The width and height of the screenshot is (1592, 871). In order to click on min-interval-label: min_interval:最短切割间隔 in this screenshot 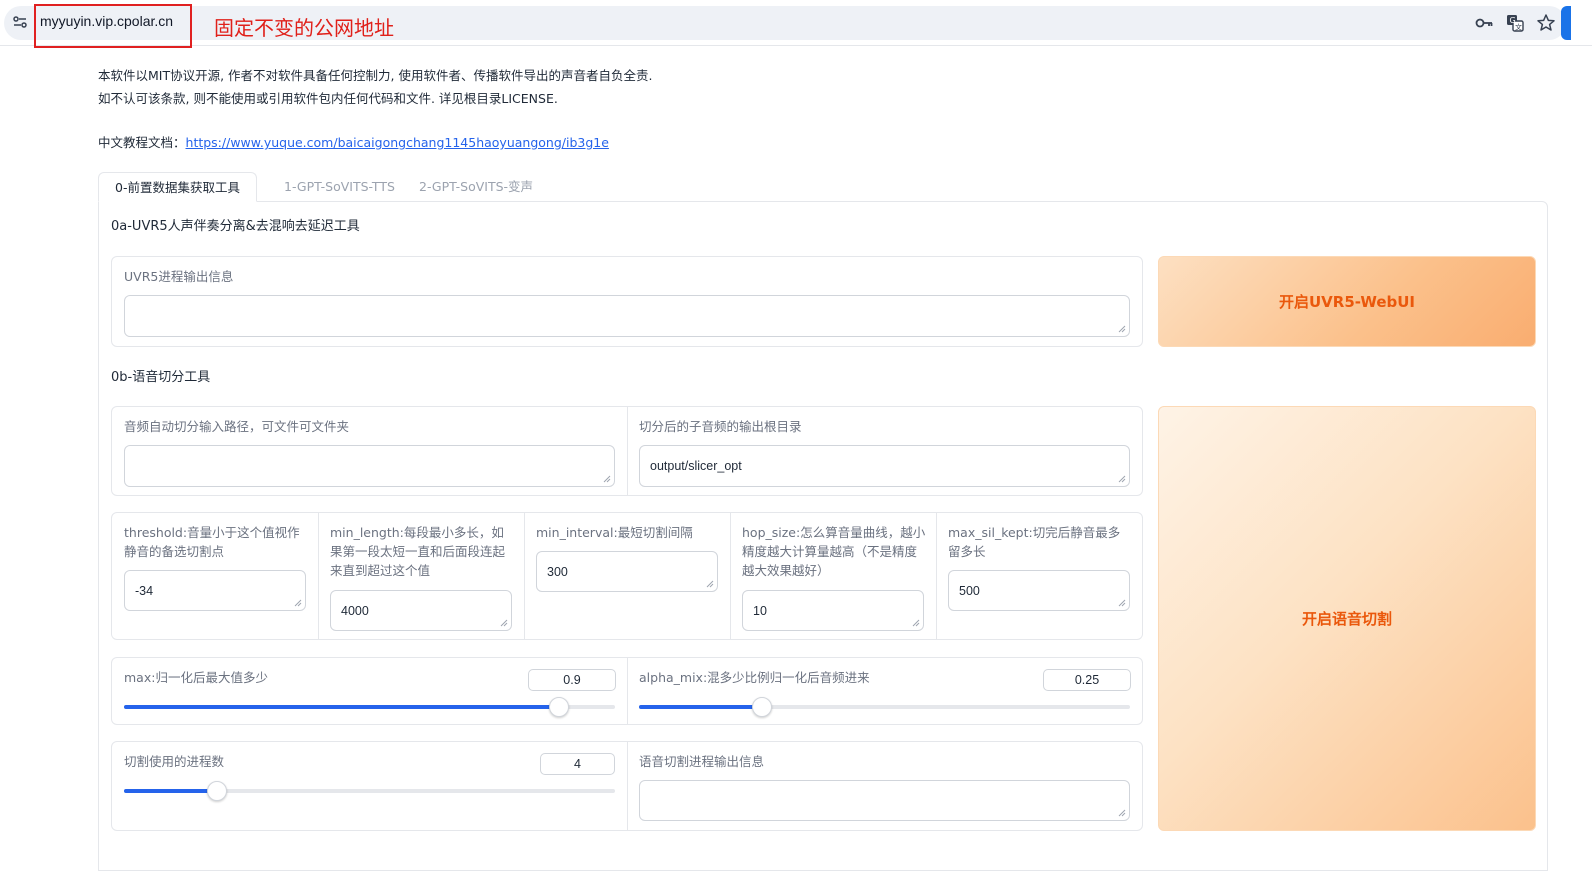, I will do `click(614, 532)`.